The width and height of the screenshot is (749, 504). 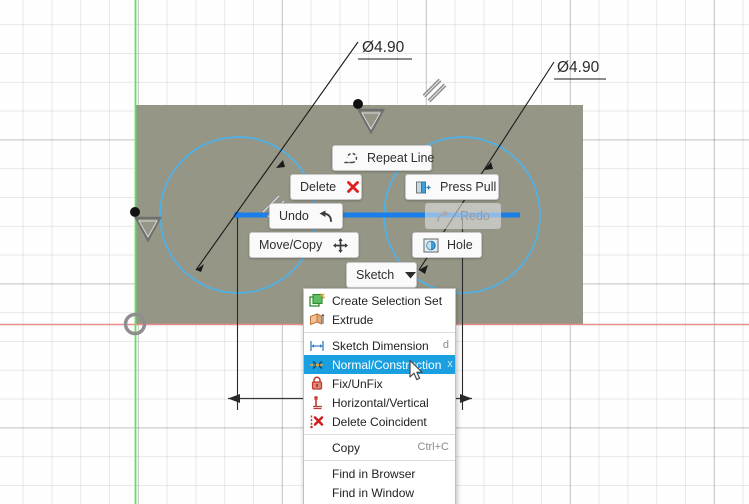 I want to click on marking-menu-label: Redo, so click(x=475, y=215).